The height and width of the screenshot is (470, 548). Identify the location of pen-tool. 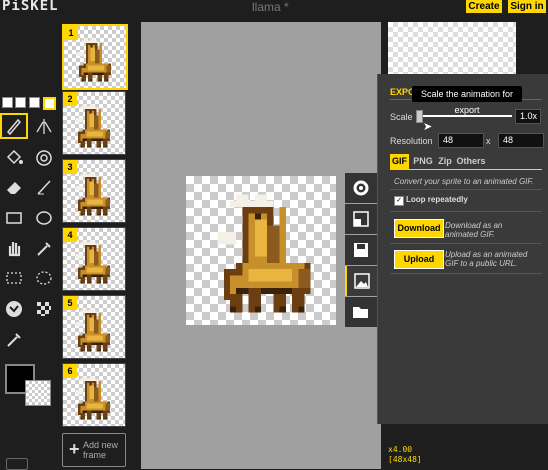
(14, 126).